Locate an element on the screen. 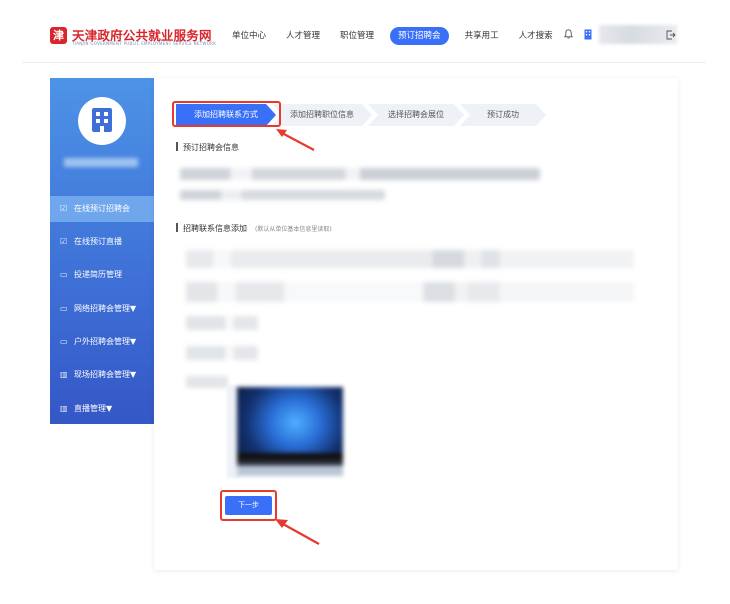  top-nav: 单位中心 人才管理 职位管理 预订招聘会 共享用工 人才搜索 is located at coordinates (392, 36).